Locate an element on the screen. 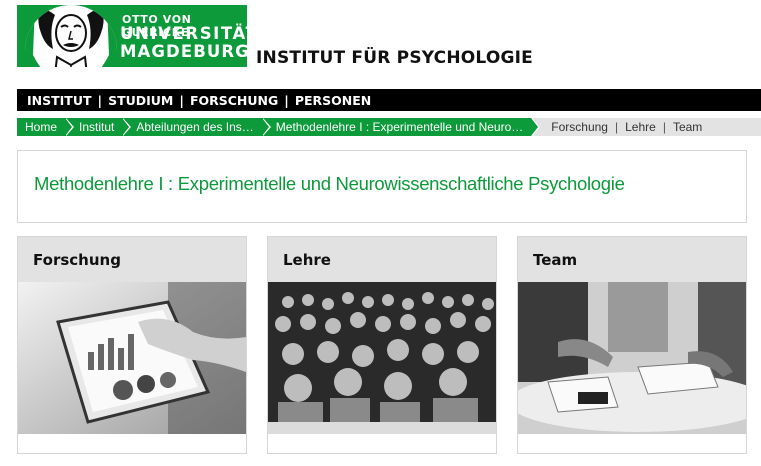  card-forschung: Forschung is located at coordinates (132, 345).